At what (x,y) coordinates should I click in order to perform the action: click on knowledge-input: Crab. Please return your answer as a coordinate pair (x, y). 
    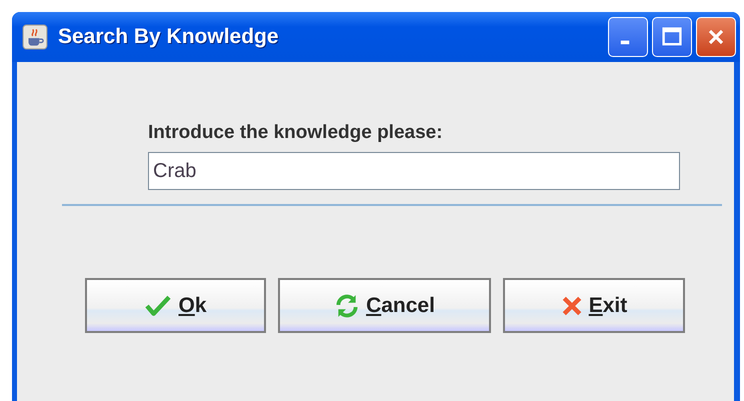
    Looking at the image, I should click on (414, 171).